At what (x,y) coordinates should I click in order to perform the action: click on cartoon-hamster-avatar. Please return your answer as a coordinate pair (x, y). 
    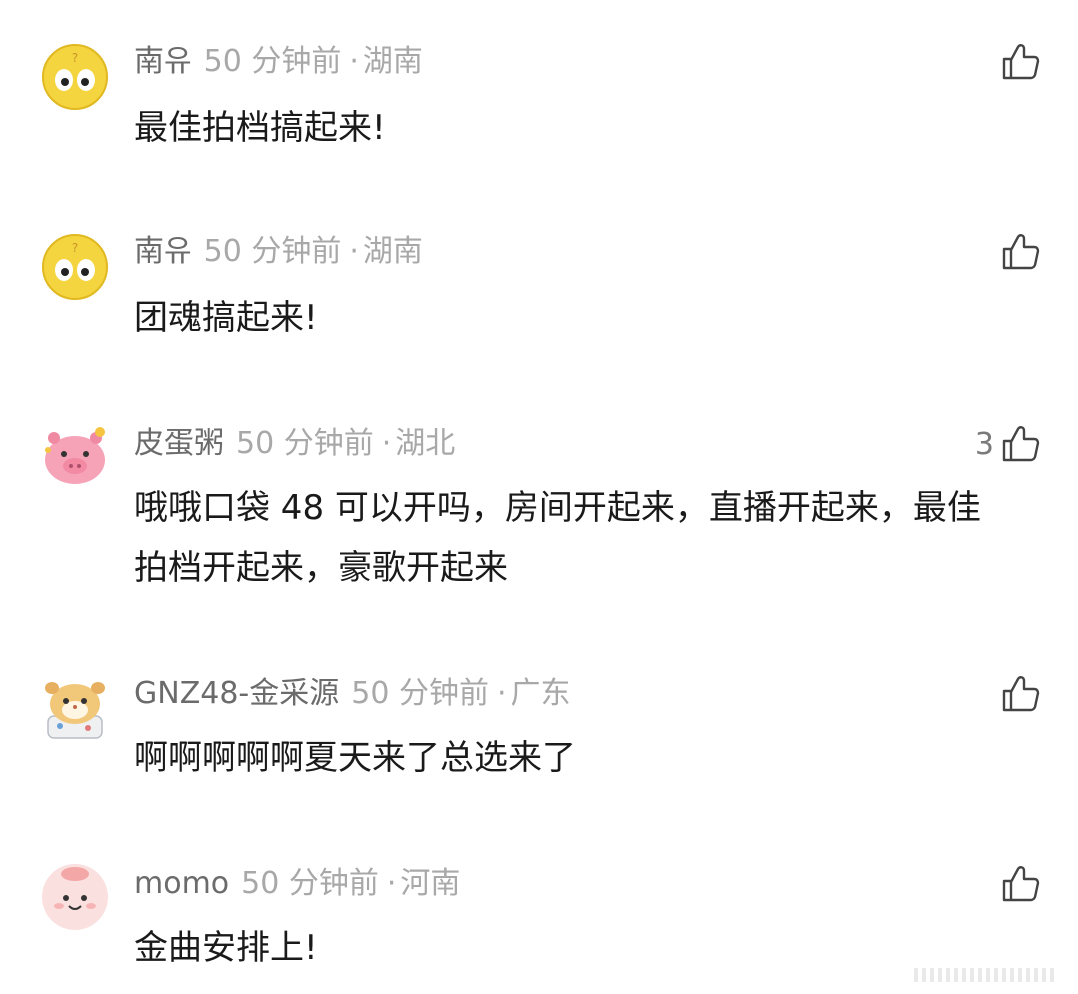
    Looking at the image, I should click on (75, 707).